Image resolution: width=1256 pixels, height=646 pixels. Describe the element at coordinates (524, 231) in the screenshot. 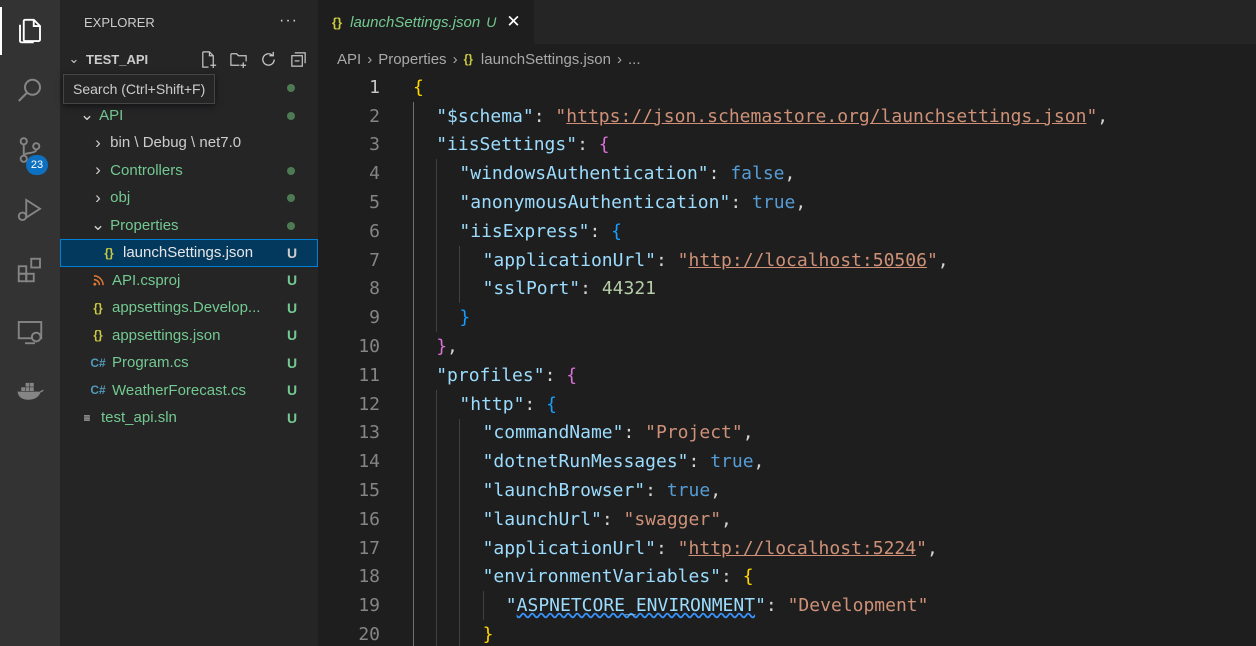

I see `code-token: "iisExpress"` at that location.